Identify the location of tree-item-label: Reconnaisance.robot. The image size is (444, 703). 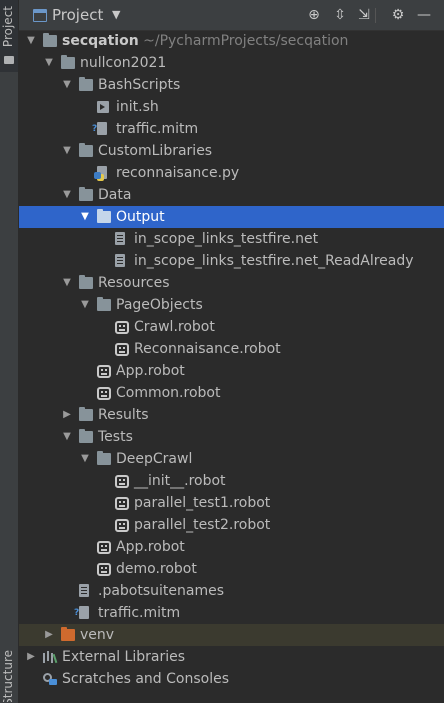
(207, 349).